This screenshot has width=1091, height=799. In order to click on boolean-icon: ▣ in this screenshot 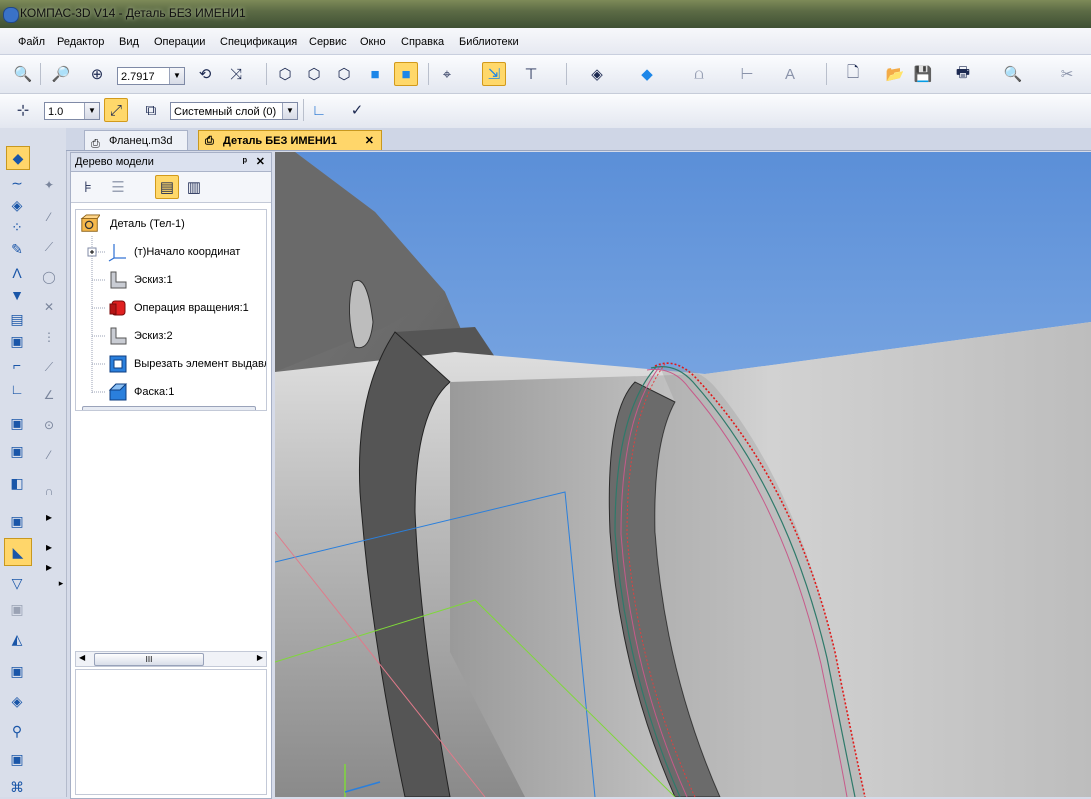, I will do `click(17, 671)`.